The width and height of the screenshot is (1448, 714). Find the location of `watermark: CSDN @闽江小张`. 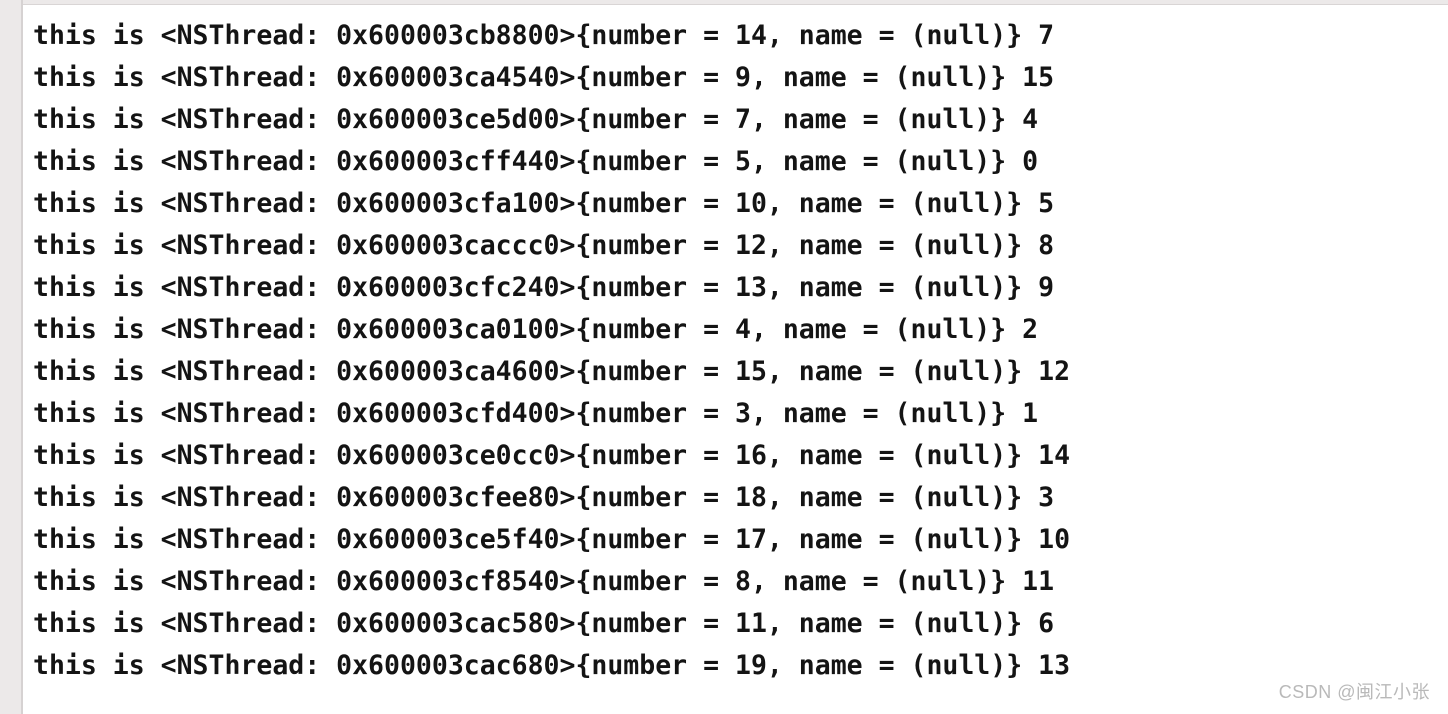

watermark: CSDN @闽江小张 is located at coordinates (1354, 692).